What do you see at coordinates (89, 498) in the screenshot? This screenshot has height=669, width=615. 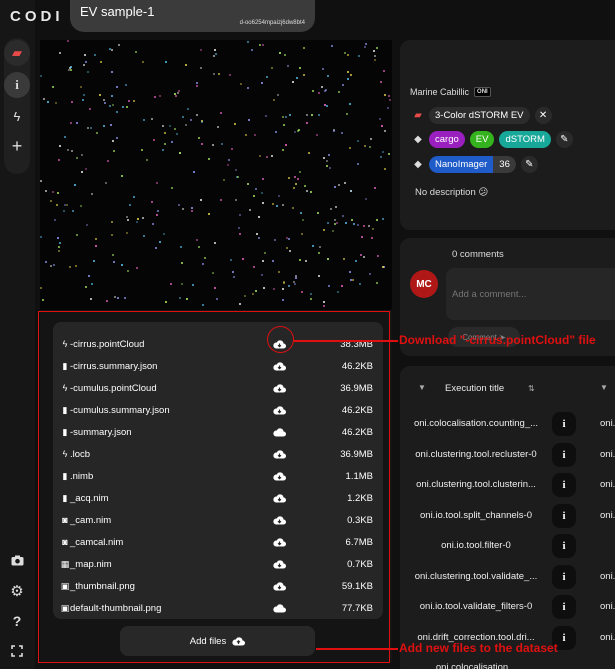 I see `file-name: _acq.nim` at bounding box center [89, 498].